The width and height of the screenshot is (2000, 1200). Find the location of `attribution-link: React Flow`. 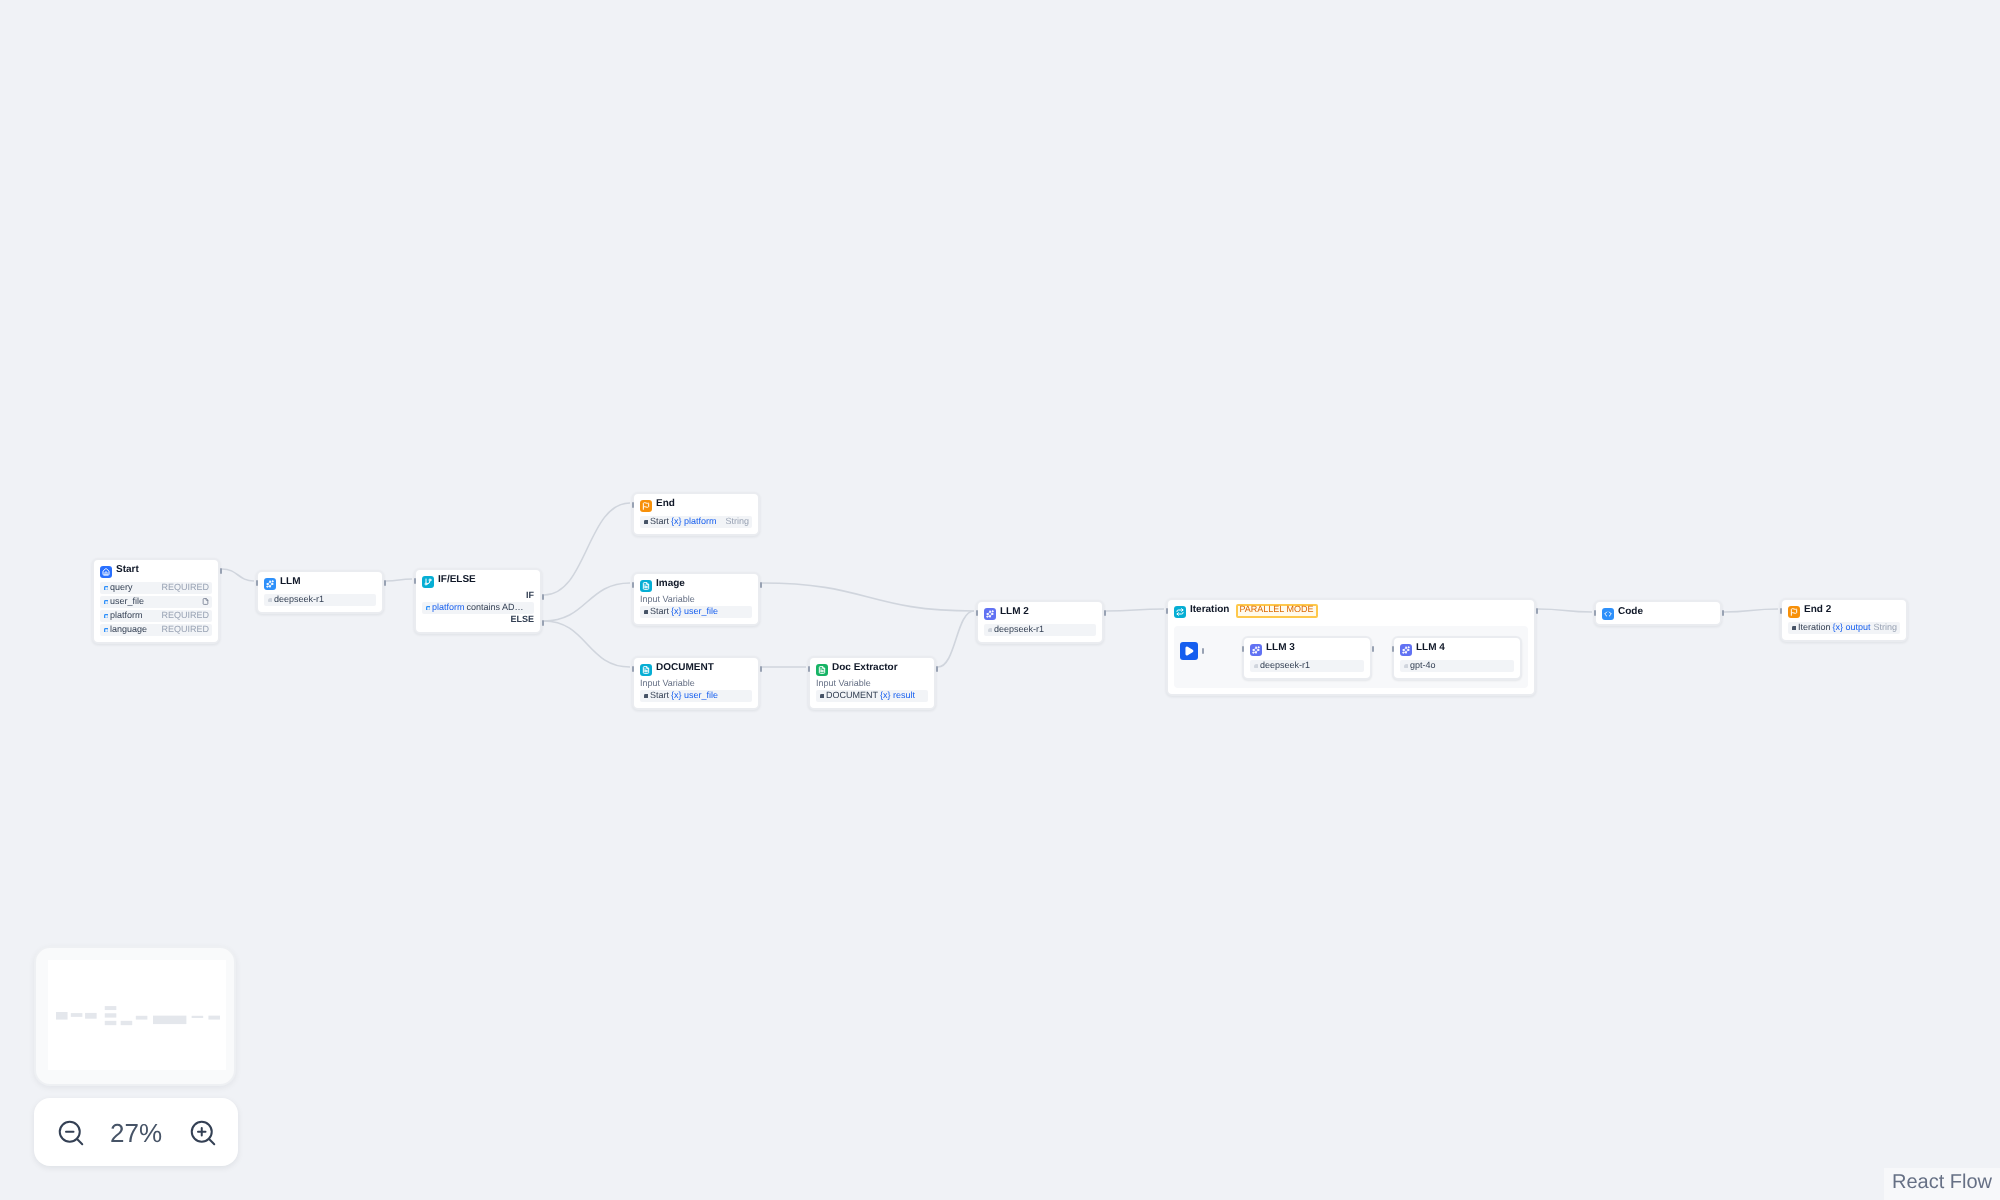

attribution-link: React Flow is located at coordinates (1941, 1184).